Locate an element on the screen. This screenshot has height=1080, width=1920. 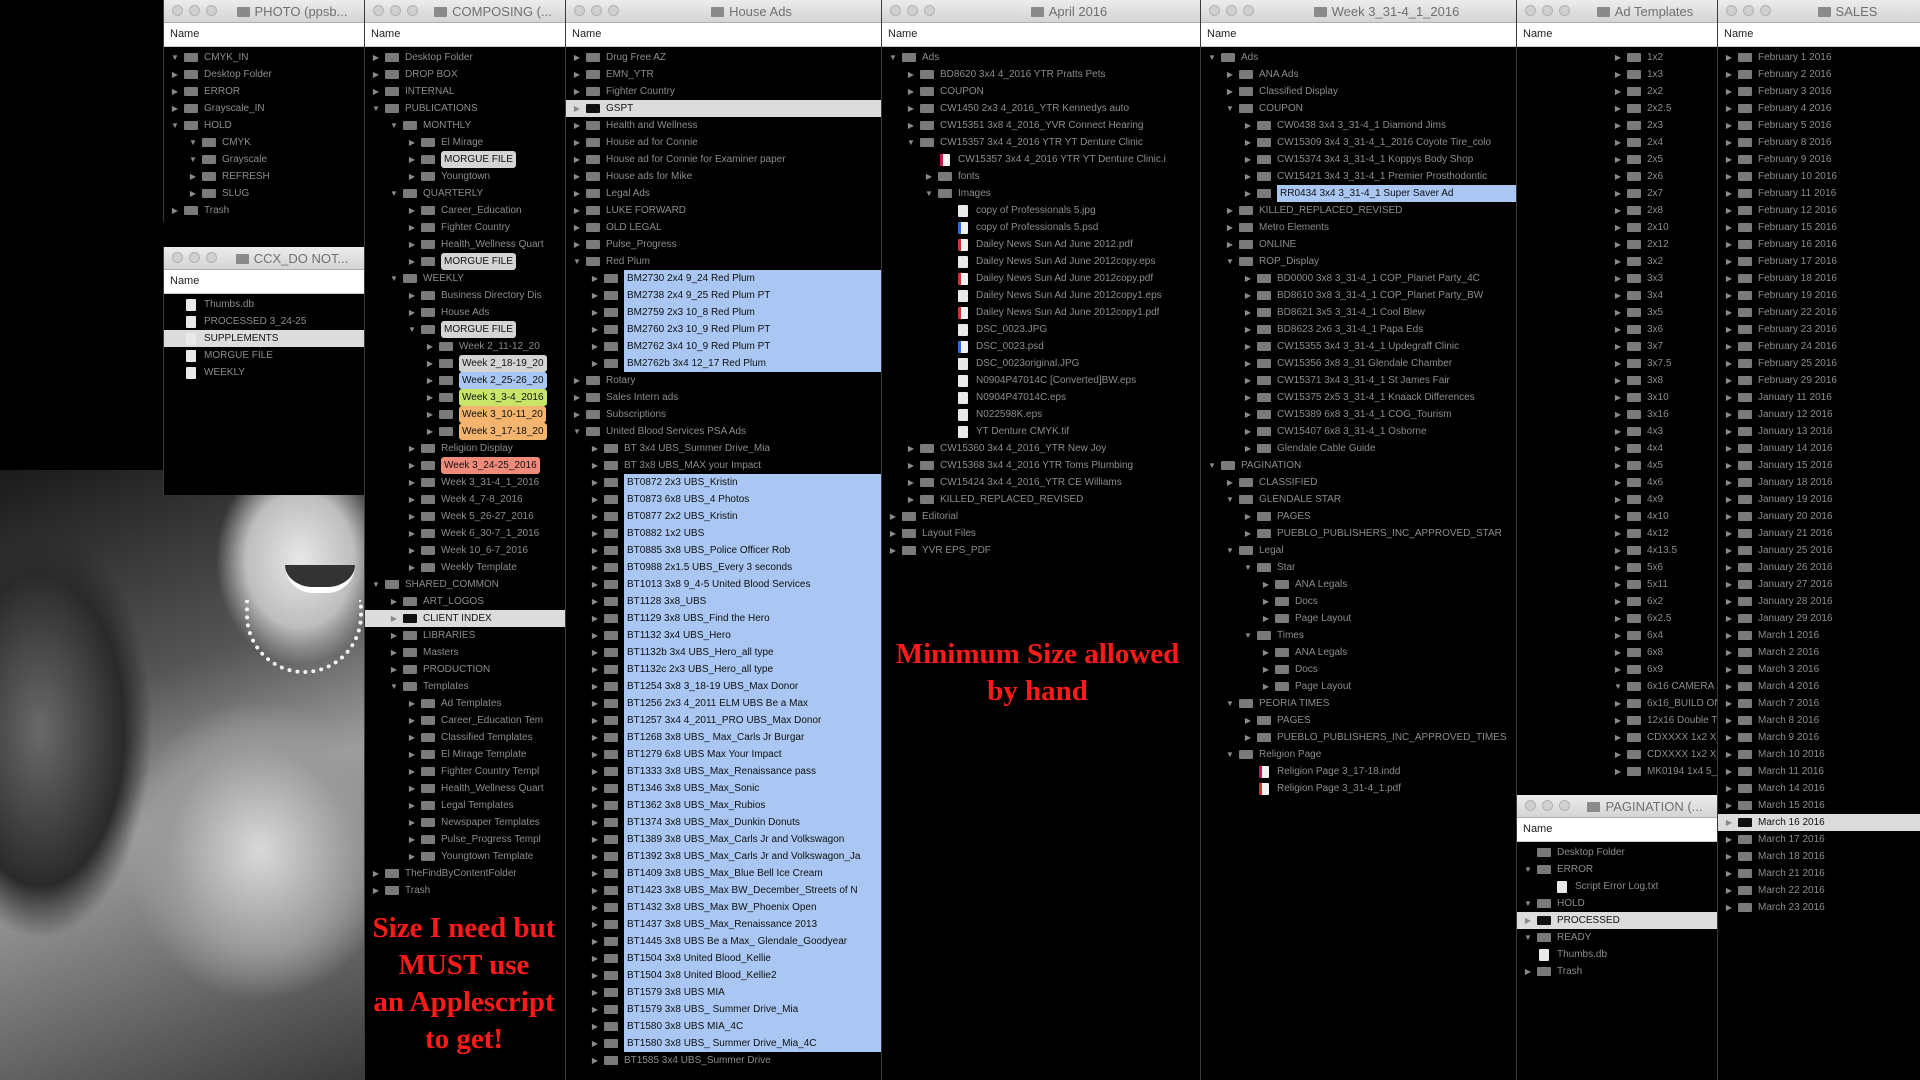
file-row: ▶ 4x3 is located at coordinates (1617, 431).